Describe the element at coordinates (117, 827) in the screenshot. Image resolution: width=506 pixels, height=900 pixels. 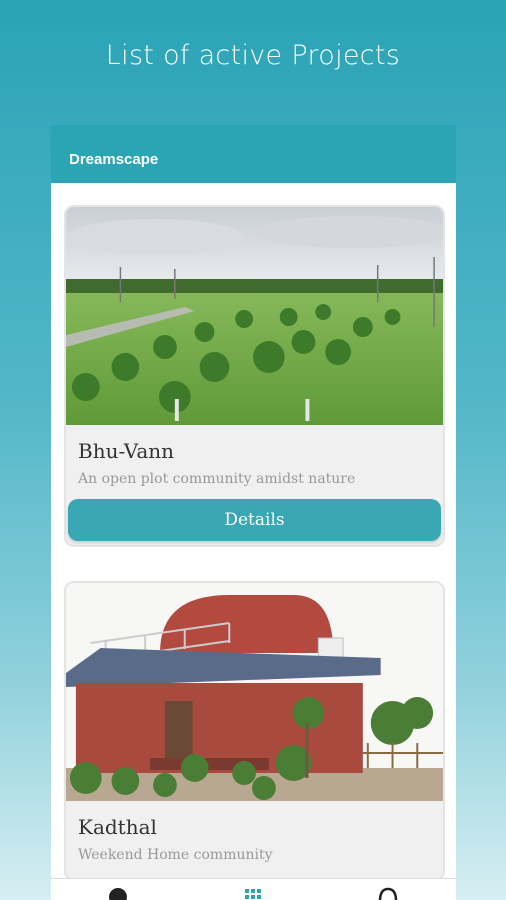
I see `project-name: Kadthal` at that location.